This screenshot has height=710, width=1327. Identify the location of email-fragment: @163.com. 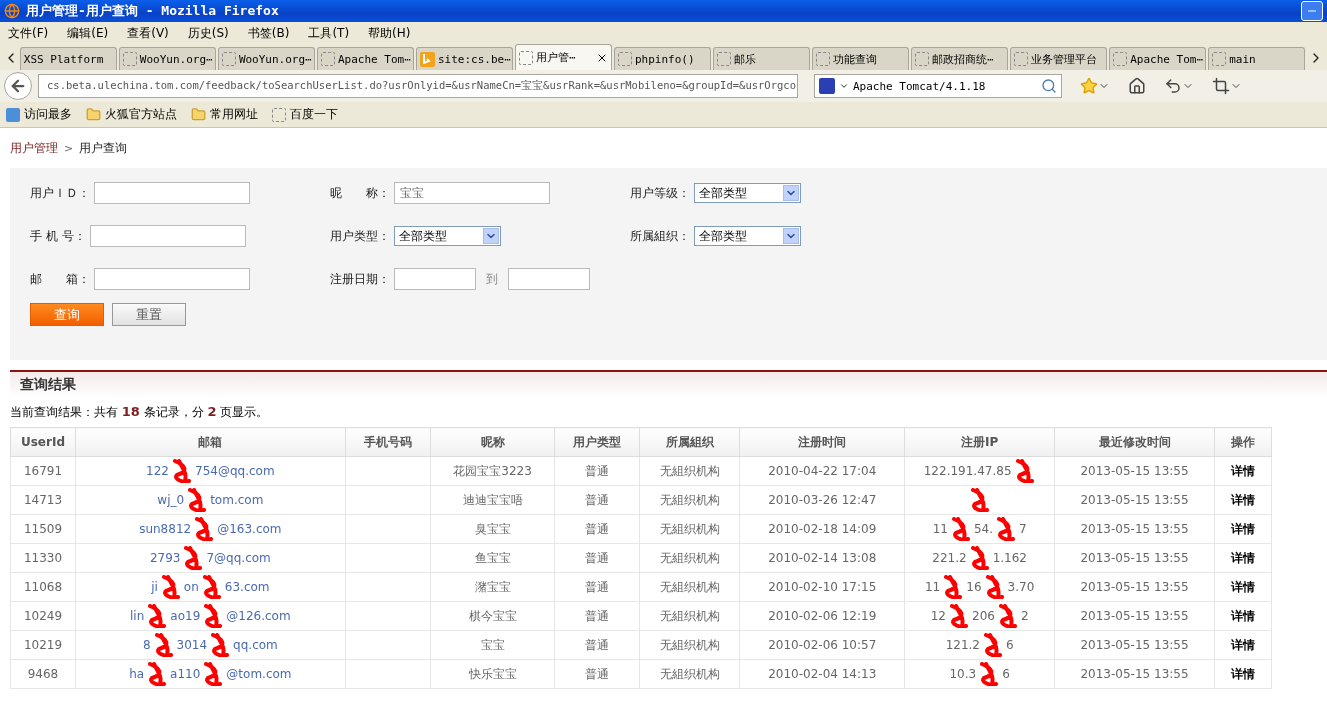
(249, 529).